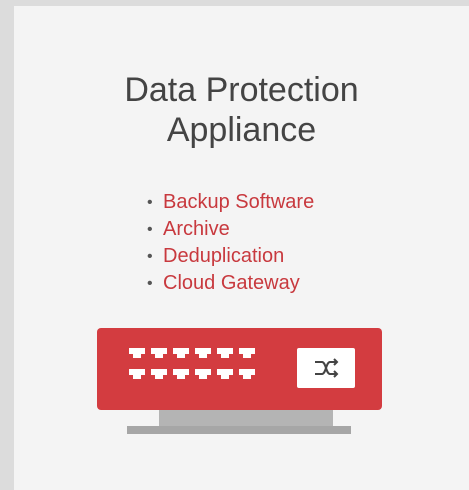 This screenshot has height=490, width=469. I want to click on feature-item-archive: • Archive, so click(230, 229).